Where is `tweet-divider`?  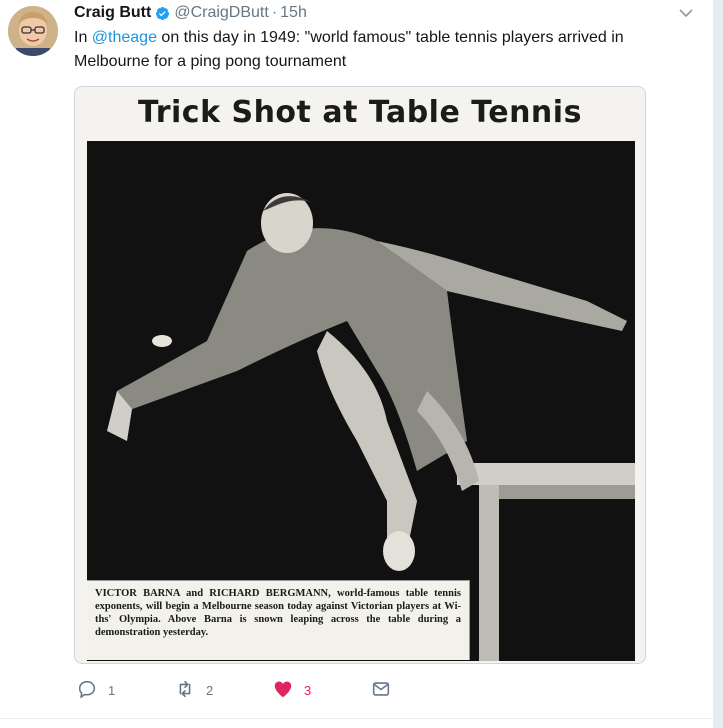
tweet-divider is located at coordinates (356, 718).